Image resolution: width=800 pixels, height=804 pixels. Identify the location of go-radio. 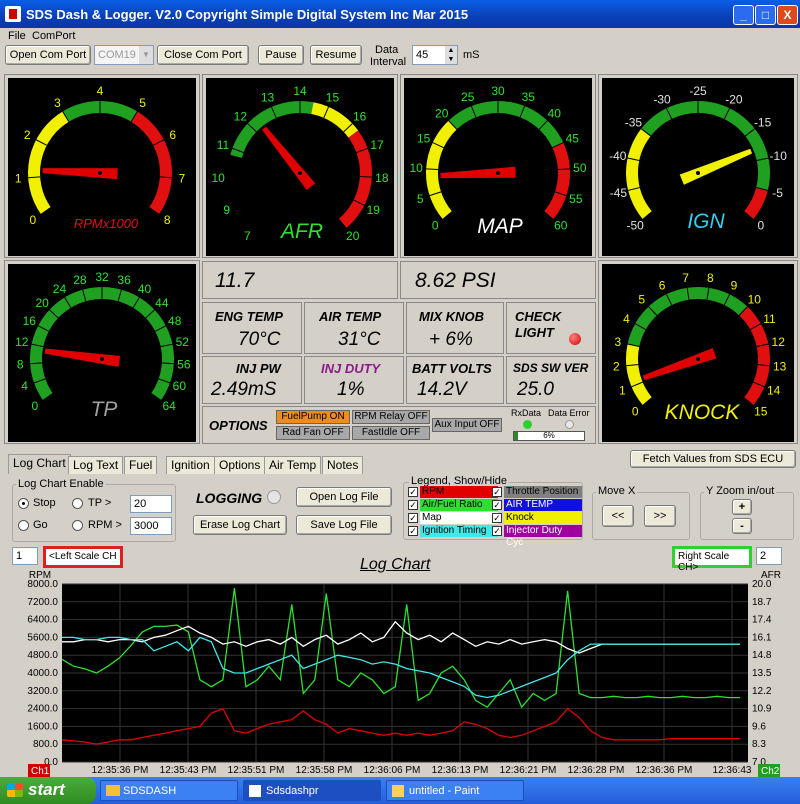
(23, 525).